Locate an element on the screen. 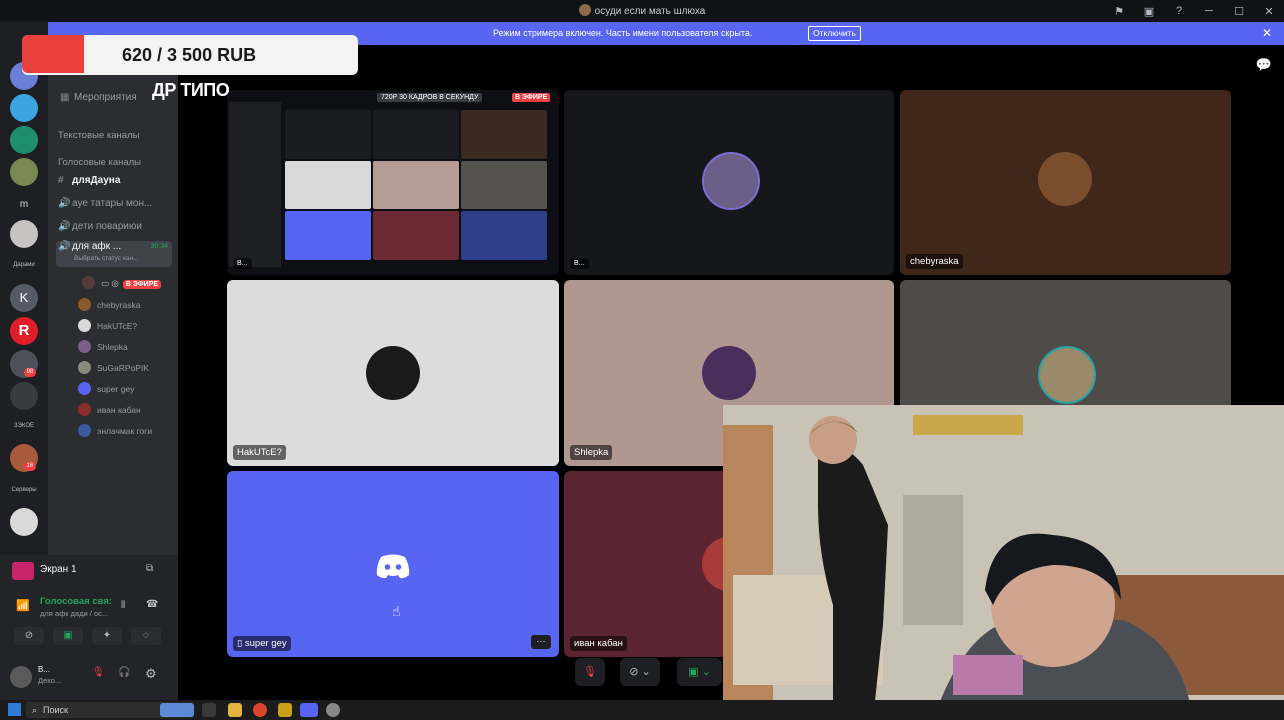 This screenshot has height=720, width=1284. cursor-icon: ☝ is located at coordinates (396, 611).